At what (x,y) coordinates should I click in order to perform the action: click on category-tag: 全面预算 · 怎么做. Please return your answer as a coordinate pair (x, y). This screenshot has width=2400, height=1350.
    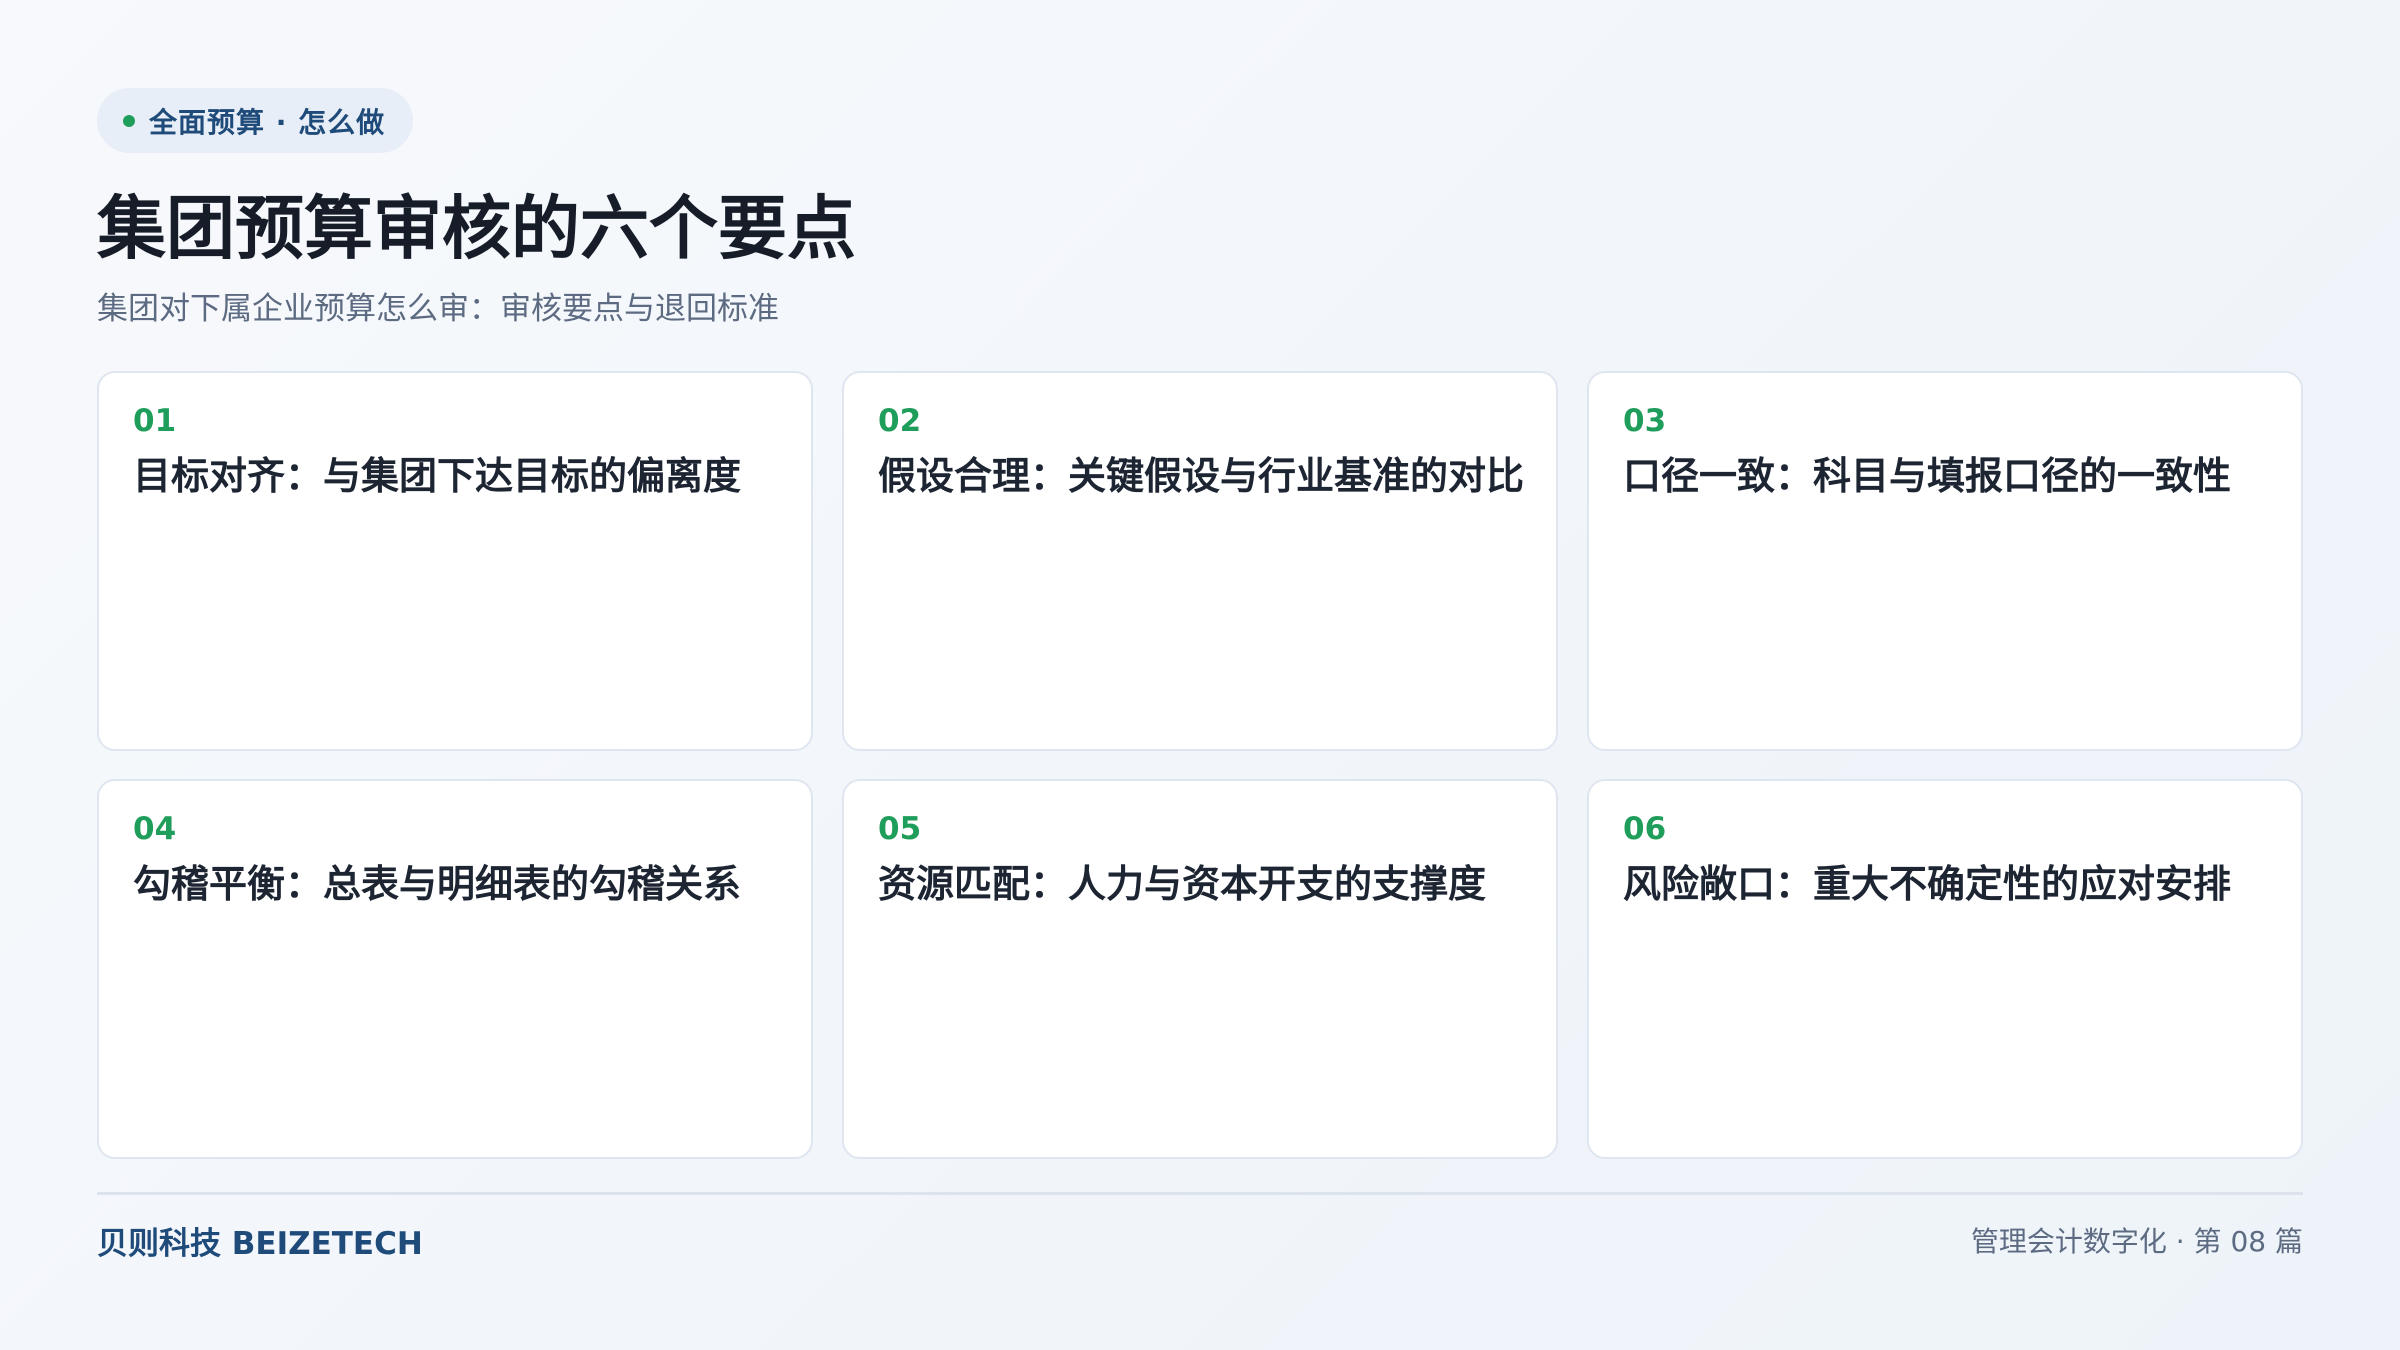
    Looking at the image, I should click on (255, 120).